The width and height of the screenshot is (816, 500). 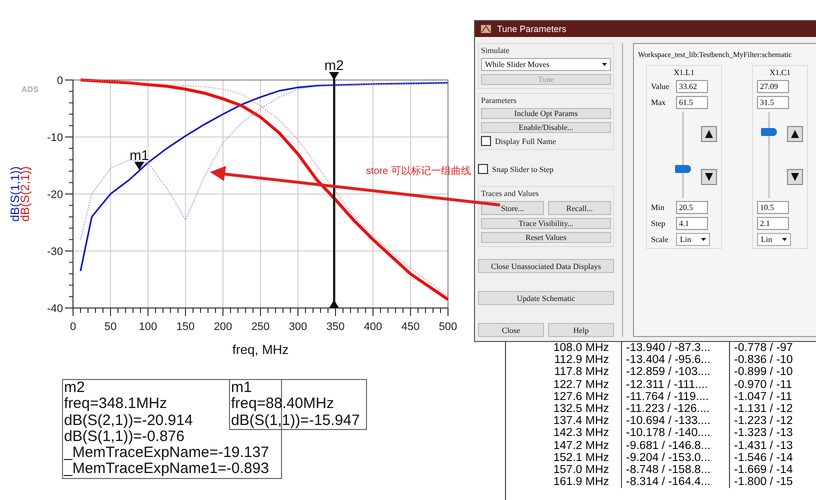 I want to click on checkbox-label: Snap Slider to Step, so click(x=523, y=169).